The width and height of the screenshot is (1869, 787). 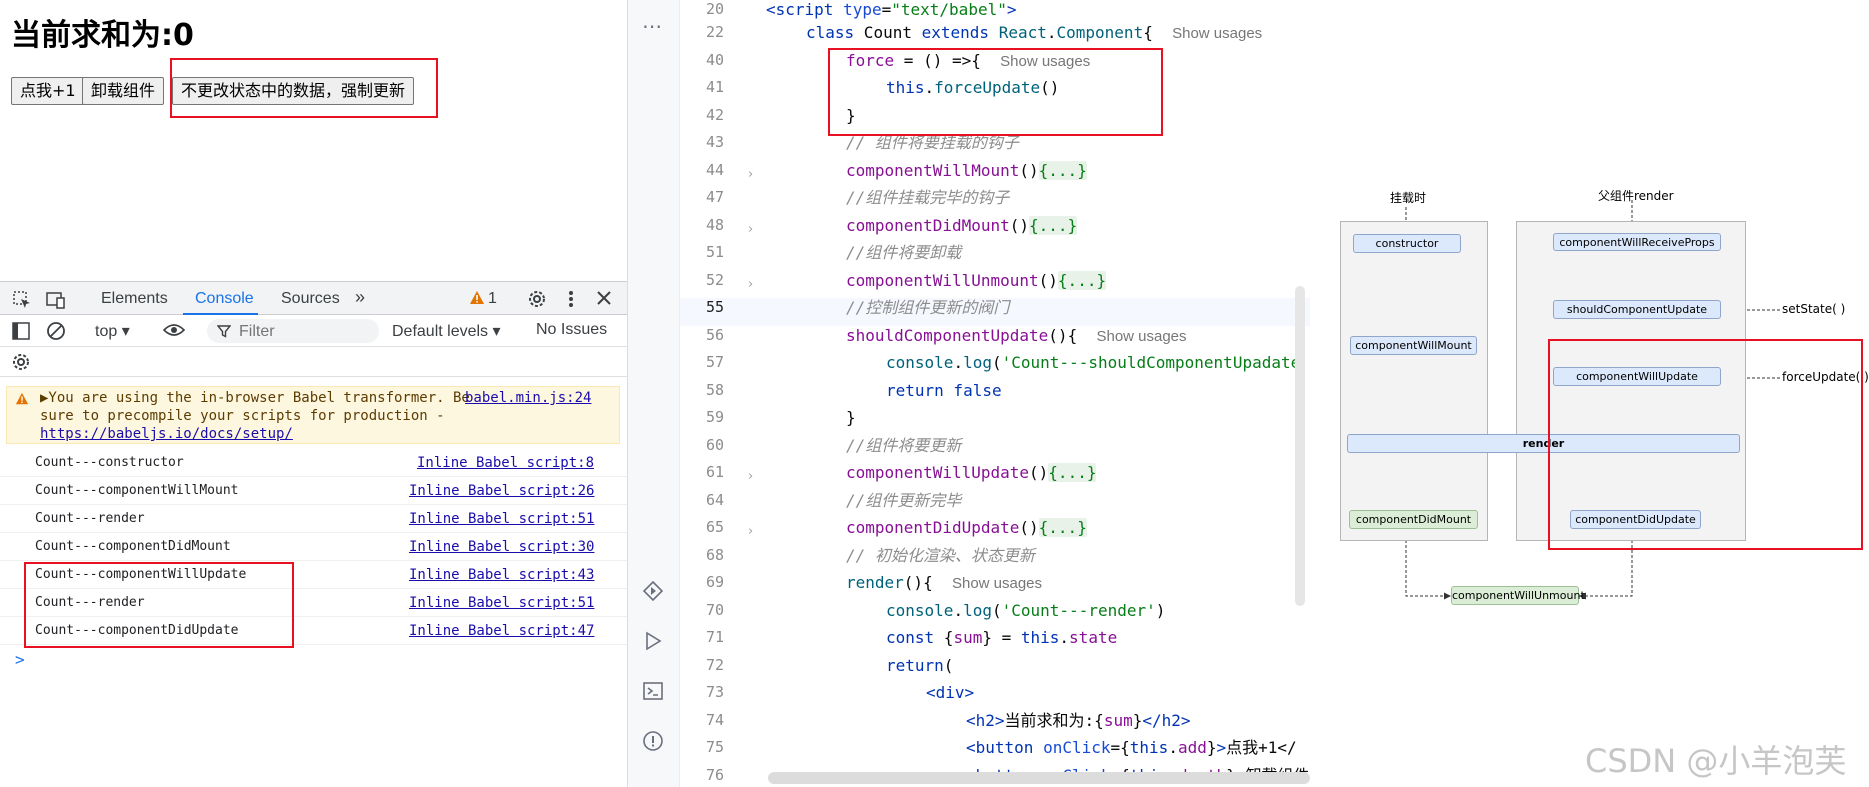 I want to click on line-number: 22, so click(x=714, y=32).